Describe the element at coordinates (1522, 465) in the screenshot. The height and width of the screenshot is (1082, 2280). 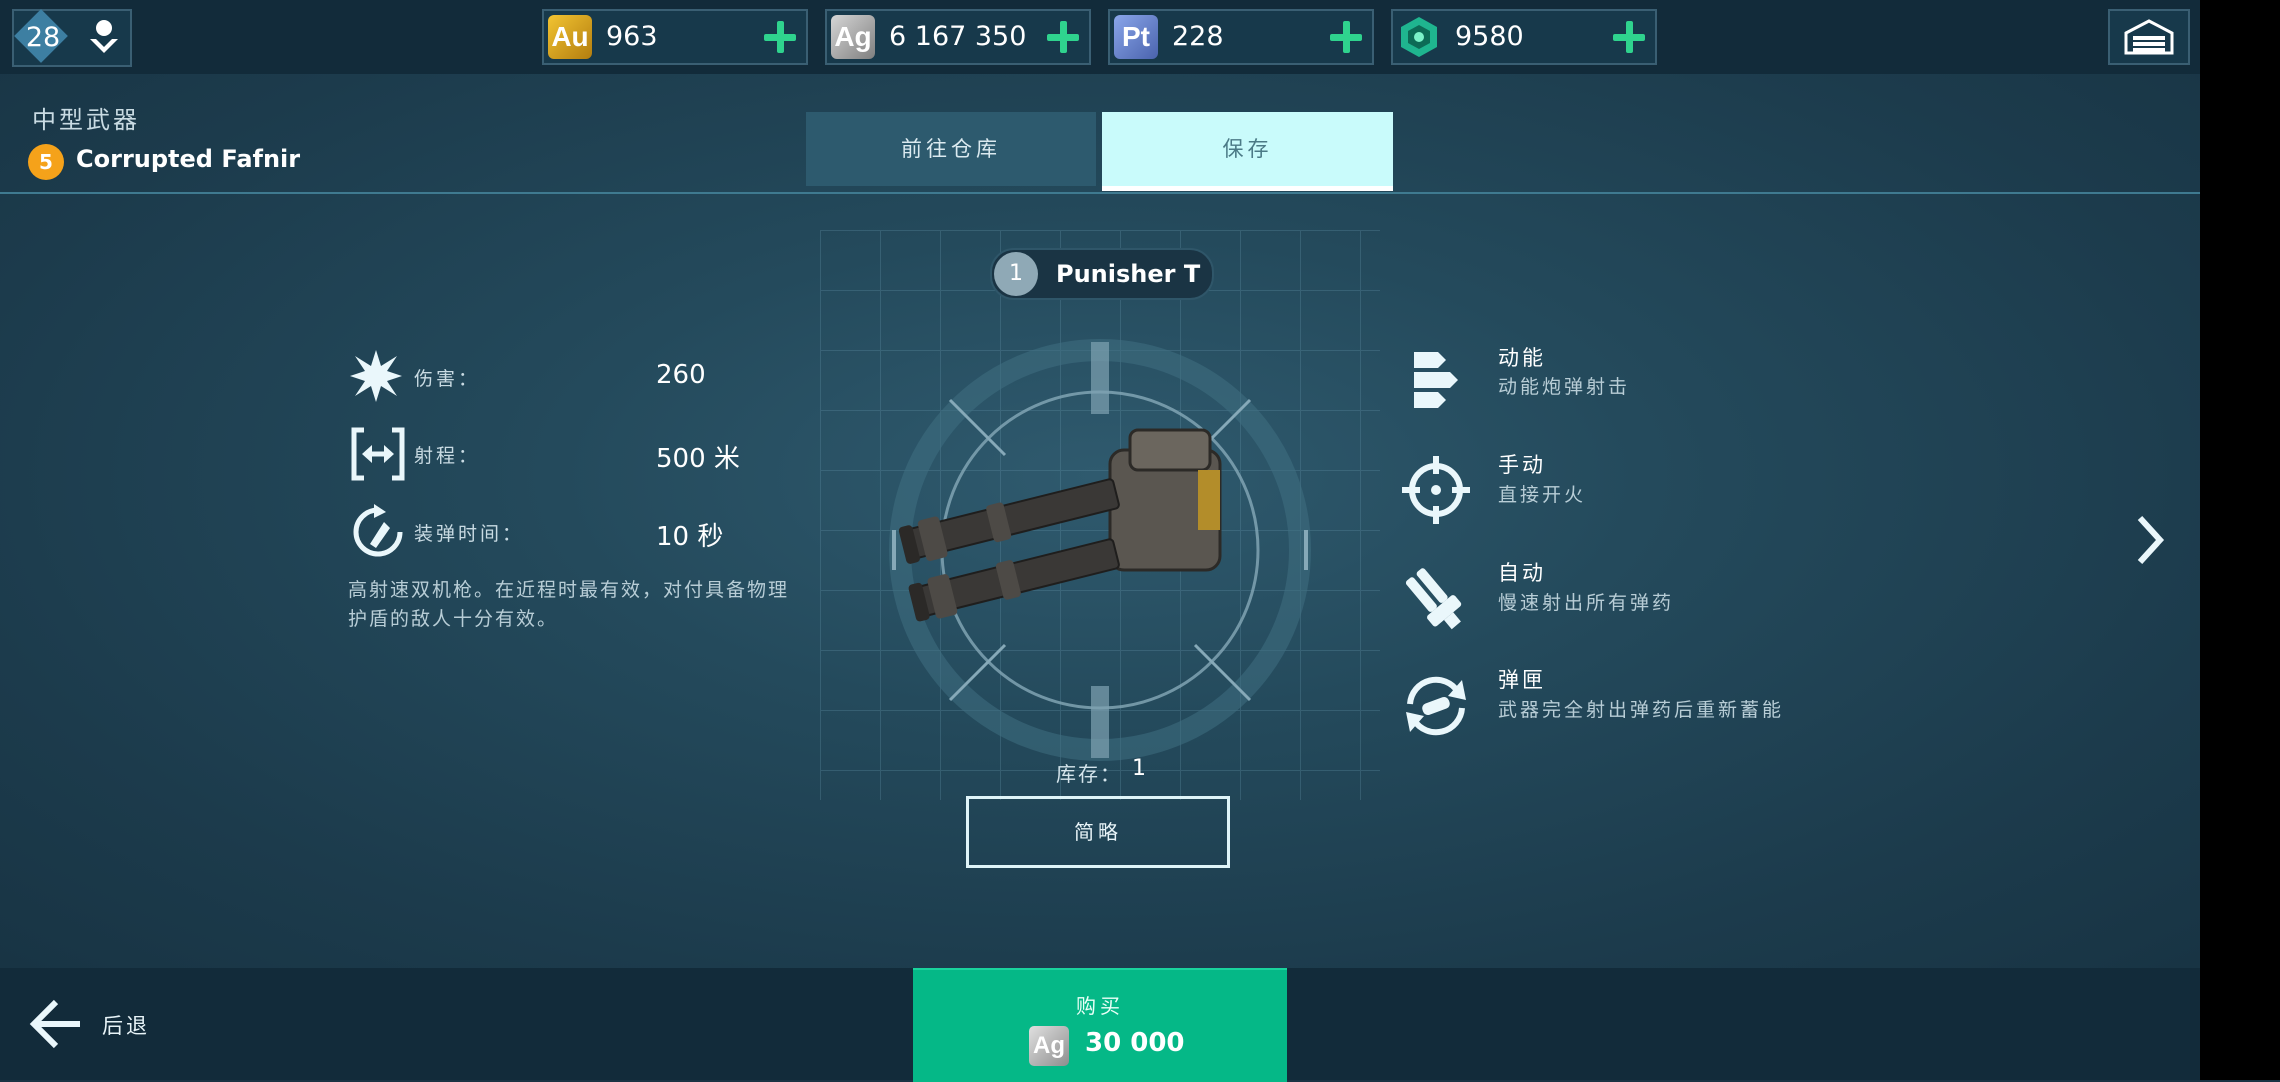
I see `feature-manual-title: 手动` at that location.